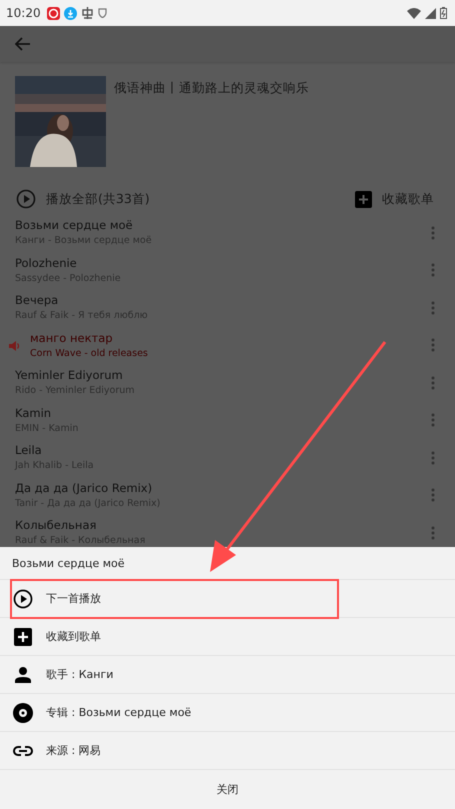 Image resolution: width=455 pixels, height=809 pixels. What do you see at coordinates (227, 751) in the screenshot?
I see `menu-item: 来源 : 网易` at bounding box center [227, 751].